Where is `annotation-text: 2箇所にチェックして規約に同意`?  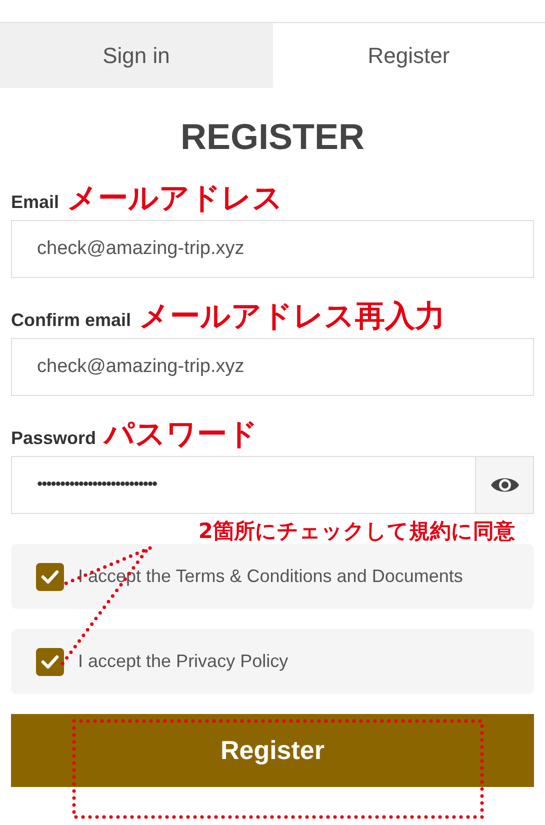 annotation-text: 2箇所にチェックして規約に同意 is located at coordinates (356, 531).